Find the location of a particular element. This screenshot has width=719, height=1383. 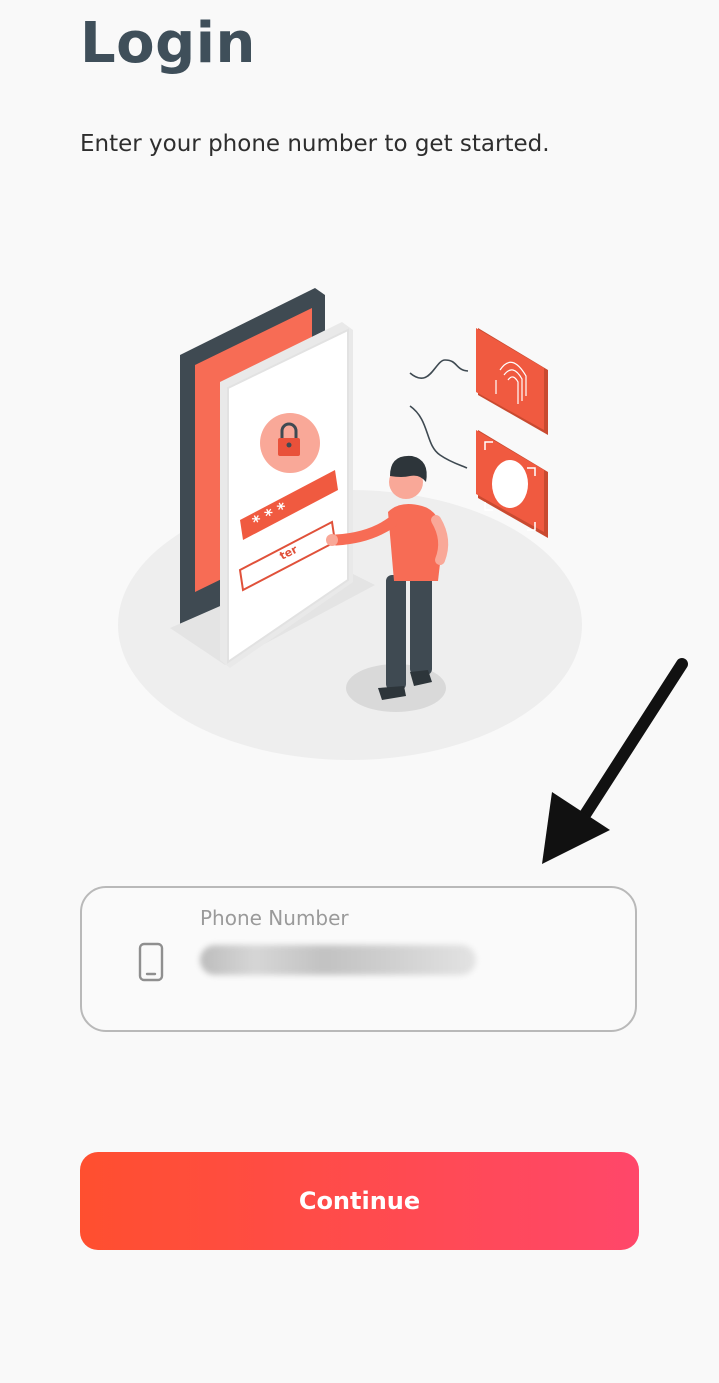

continue-button: Continue is located at coordinates (359, 1201).